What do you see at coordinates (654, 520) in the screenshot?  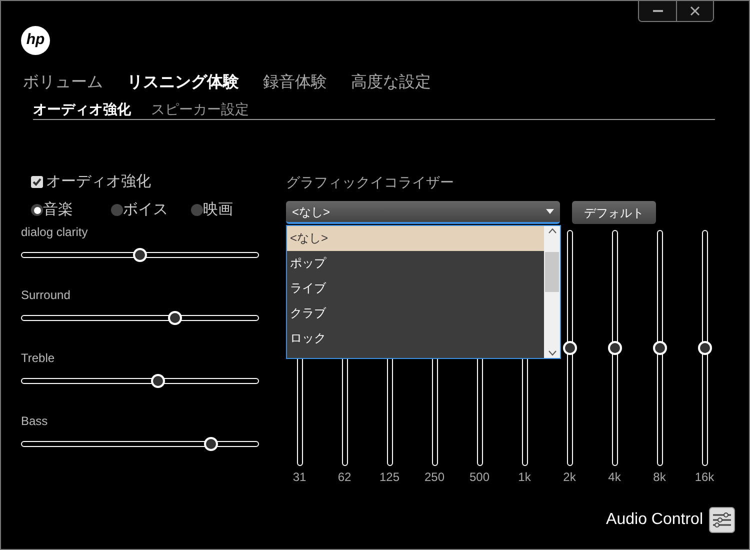 I see `audio-control-label: Audio Control` at bounding box center [654, 520].